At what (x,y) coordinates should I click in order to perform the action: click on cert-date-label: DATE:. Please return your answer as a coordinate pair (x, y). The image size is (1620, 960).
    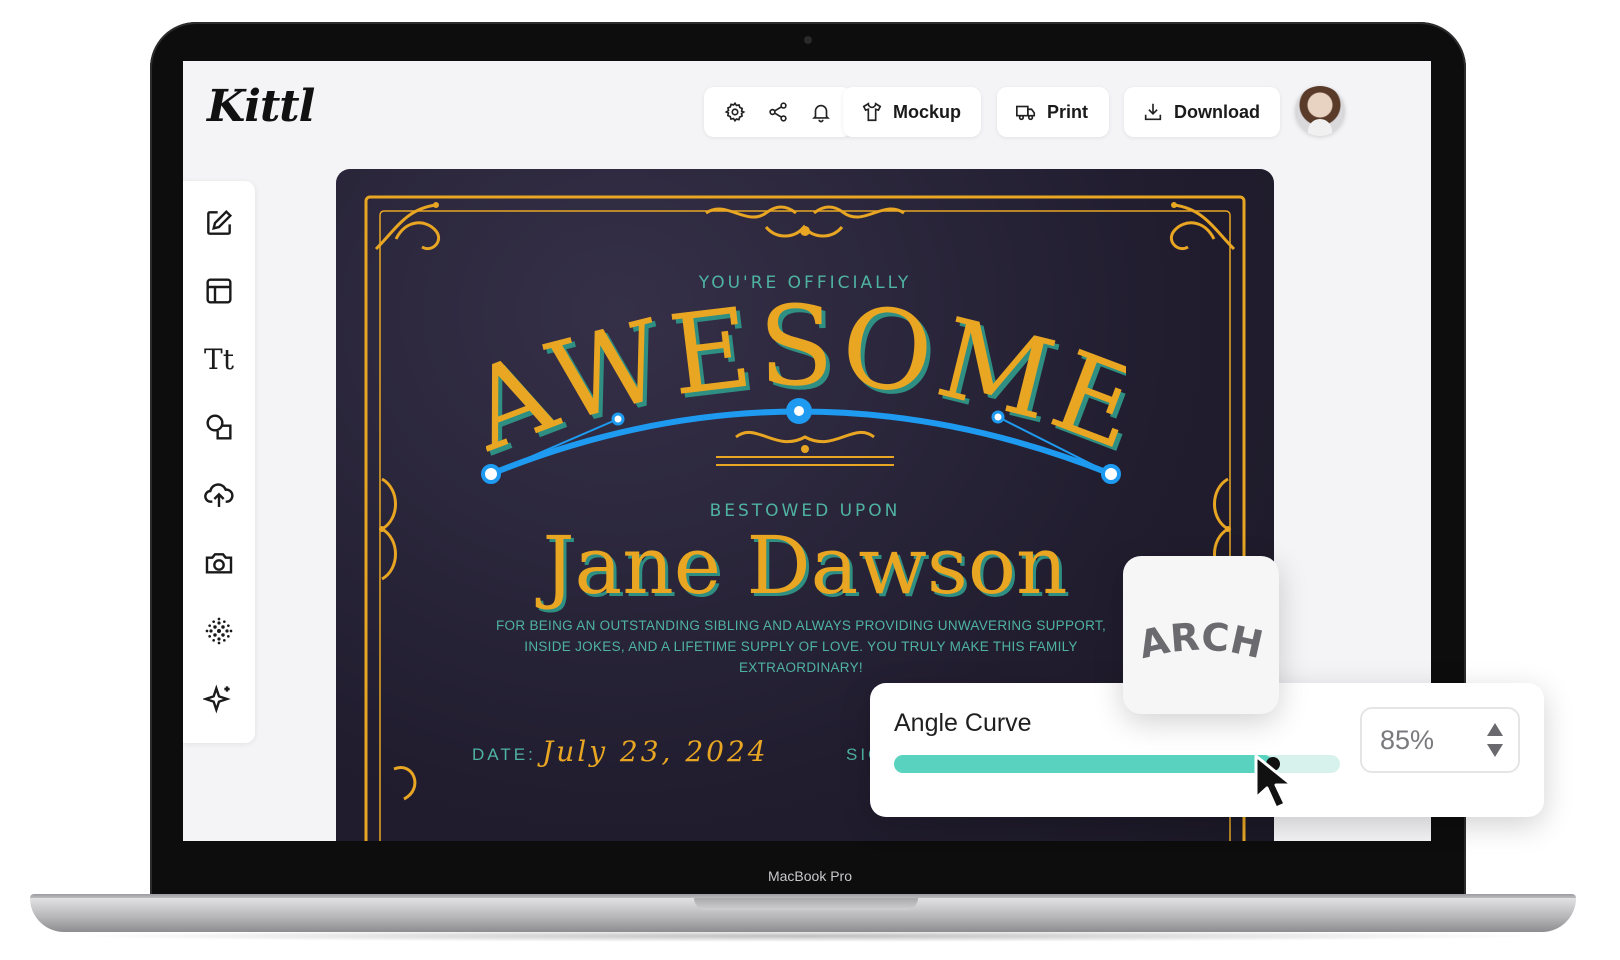
    Looking at the image, I should click on (504, 754).